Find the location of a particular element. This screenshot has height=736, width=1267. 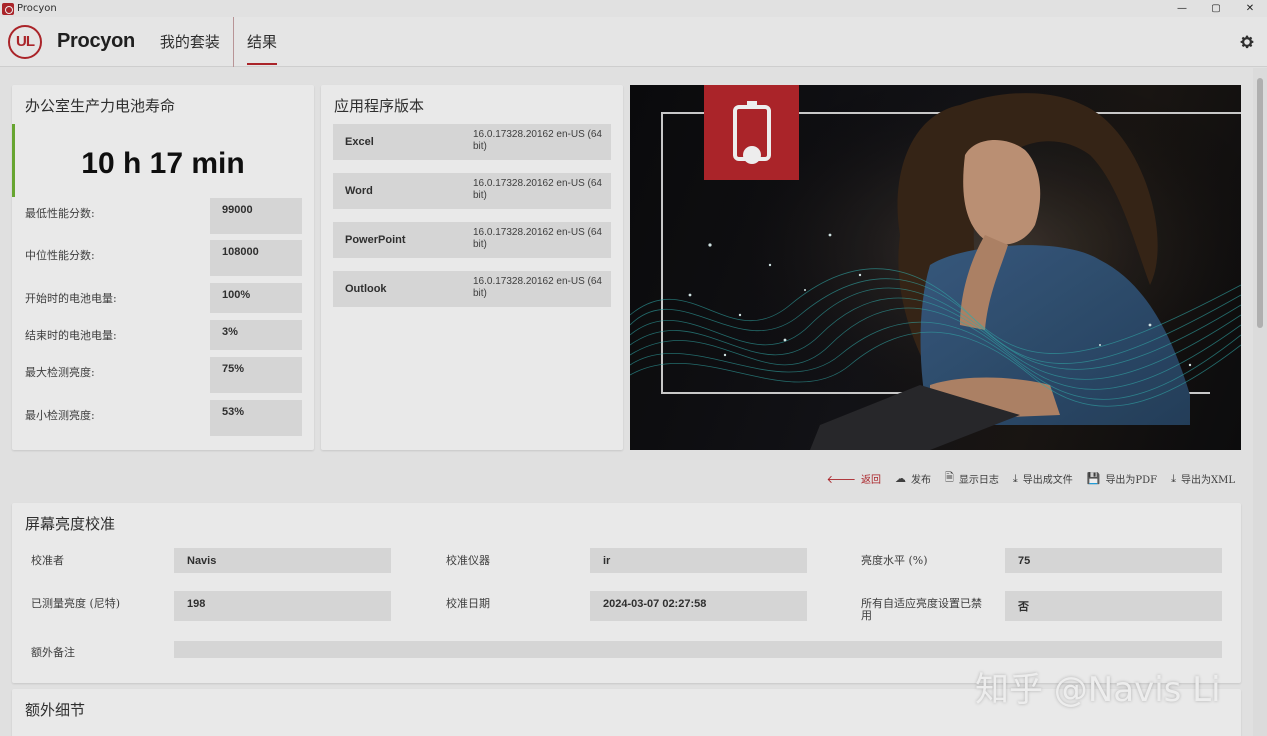

calibrator-value: Navis is located at coordinates (282, 560).